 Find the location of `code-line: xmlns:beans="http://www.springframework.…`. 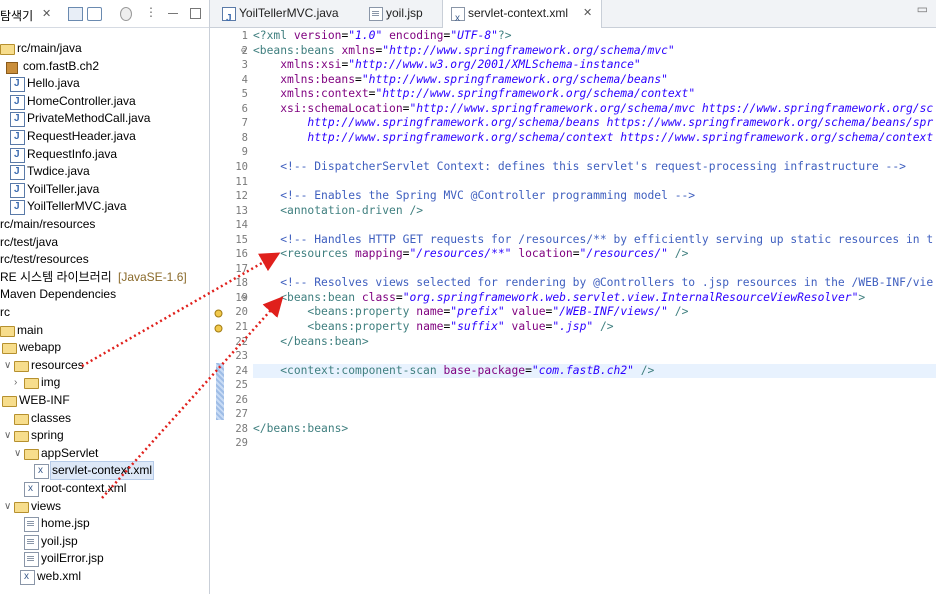

code-line: xmlns:beans="http://www.springframework.… is located at coordinates (460, 80).